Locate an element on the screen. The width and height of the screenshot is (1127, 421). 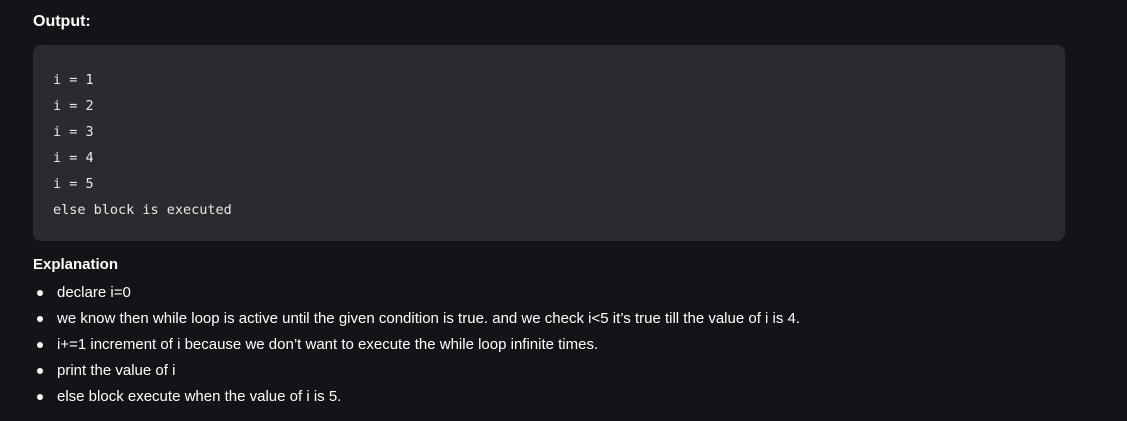
output-line: else block is executed is located at coordinates (142, 210).